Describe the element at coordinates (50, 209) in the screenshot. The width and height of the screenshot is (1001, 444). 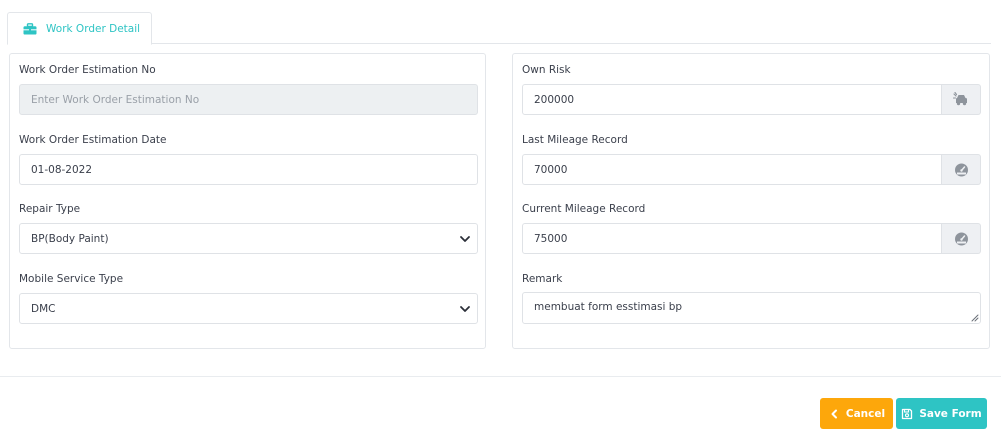
I see `repair-type-label: Repair Type` at that location.